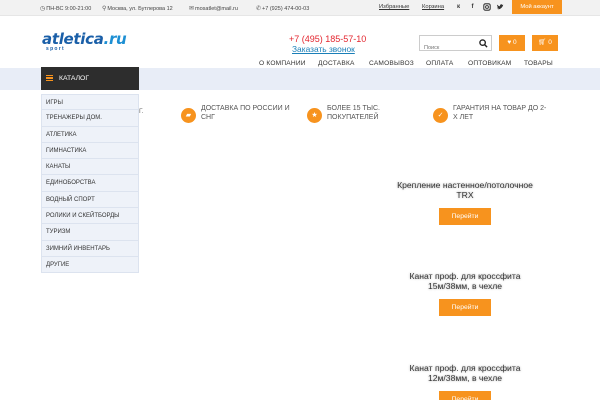  What do you see at coordinates (90, 134) in the screenshot?
I see `catalog-item-athletics: АТЛЕТИКА` at bounding box center [90, 134].